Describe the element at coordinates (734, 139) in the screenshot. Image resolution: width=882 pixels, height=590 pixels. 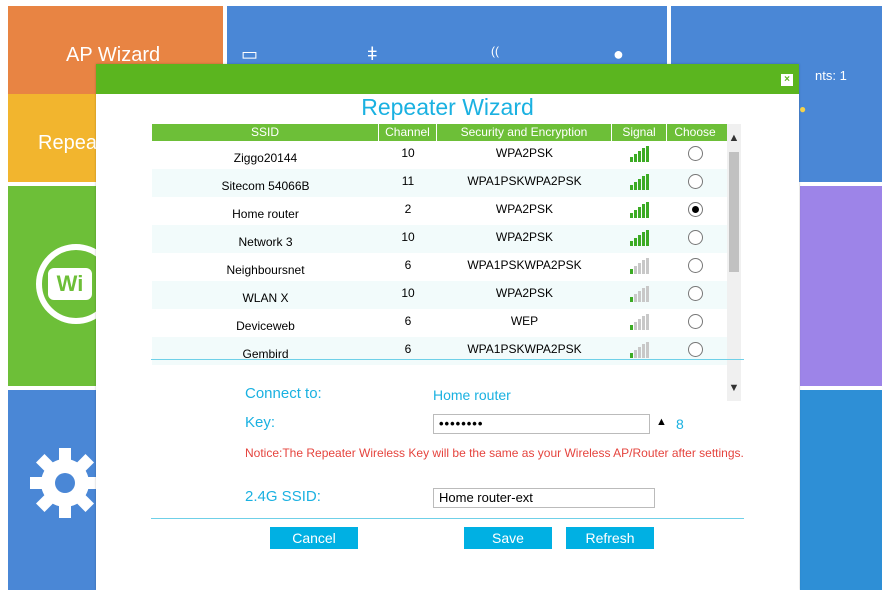
I see `chevron-up-icon: ▲` at that location.